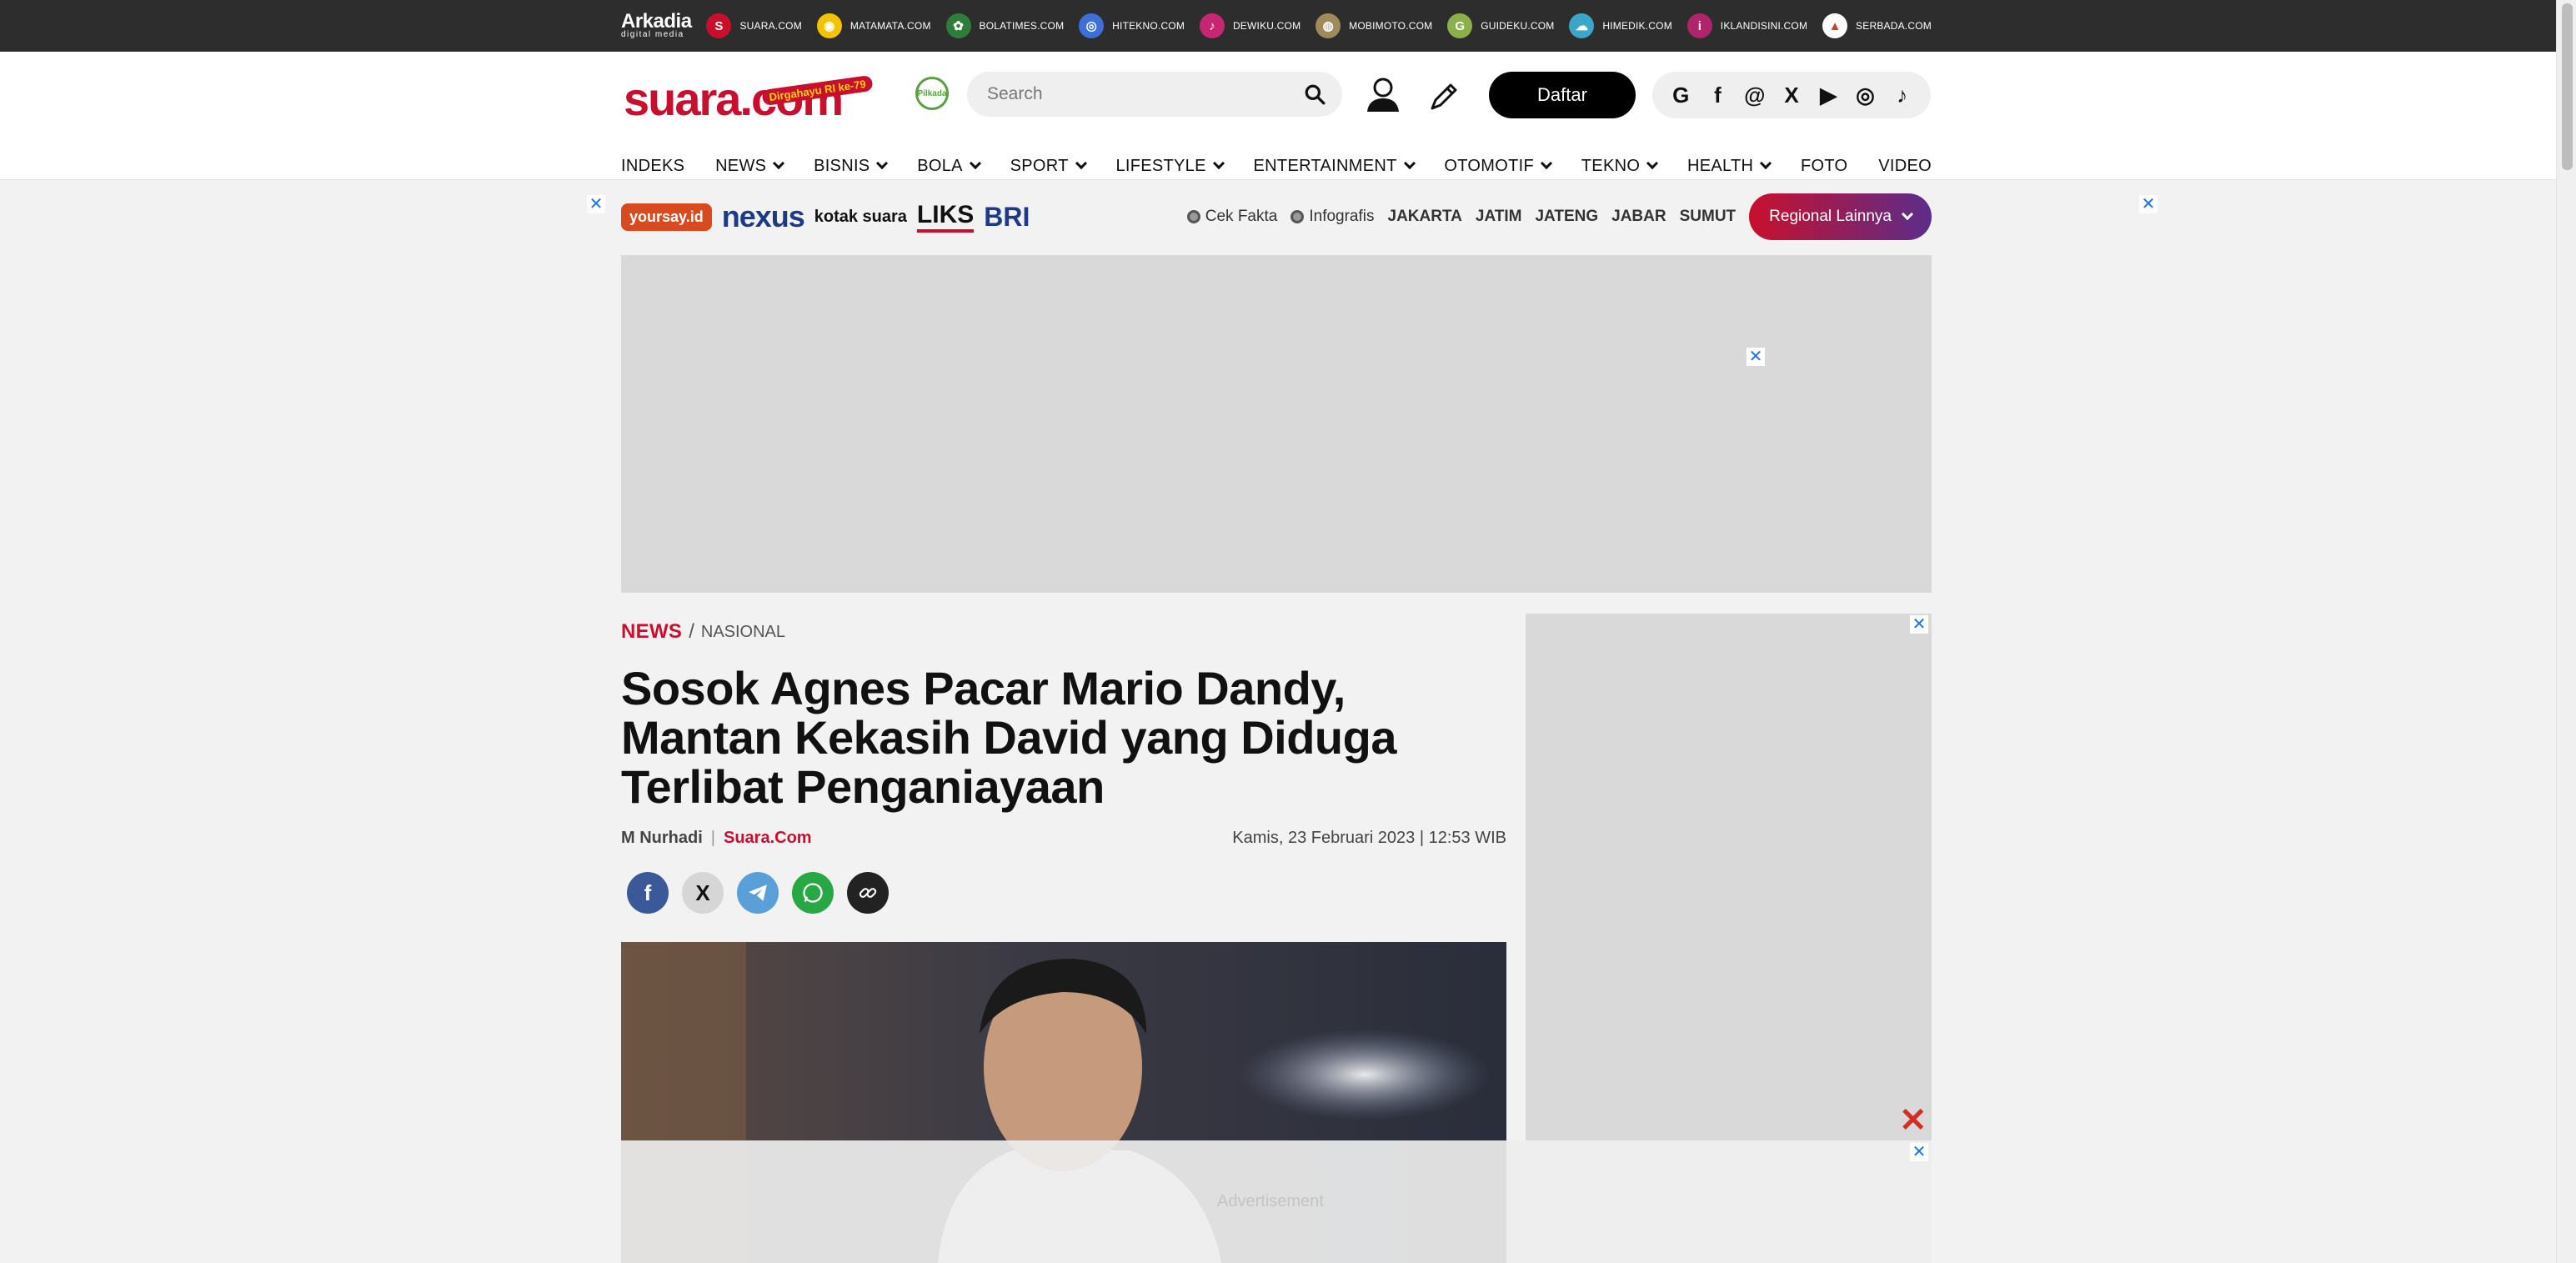 The width and height of the screenshot is (2576, 1263). What do you see at coordinates (1828, 95) in the screenshot?
I see `youtube-icon: ▶` at bounding box center [1828, 95].